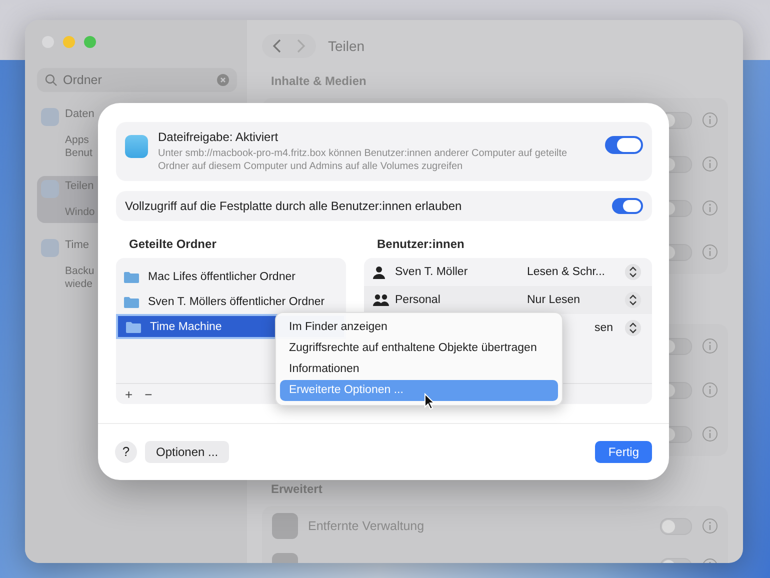  What do you see at coordinates (418, 300) in the screenshot?
I see `user-name: Personal` at bounding box center [418, 300].